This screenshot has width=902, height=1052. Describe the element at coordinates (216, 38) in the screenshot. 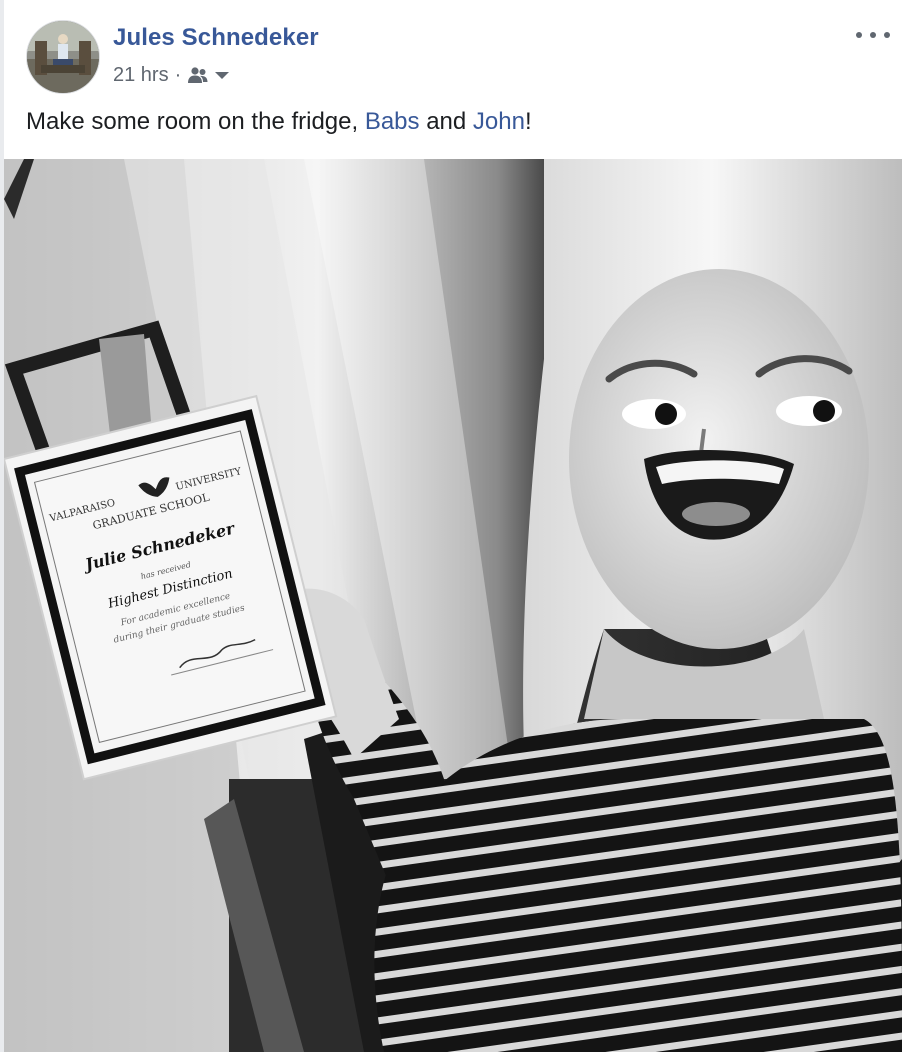

I see `author-name-link: Jules Schnedeker` at that location.